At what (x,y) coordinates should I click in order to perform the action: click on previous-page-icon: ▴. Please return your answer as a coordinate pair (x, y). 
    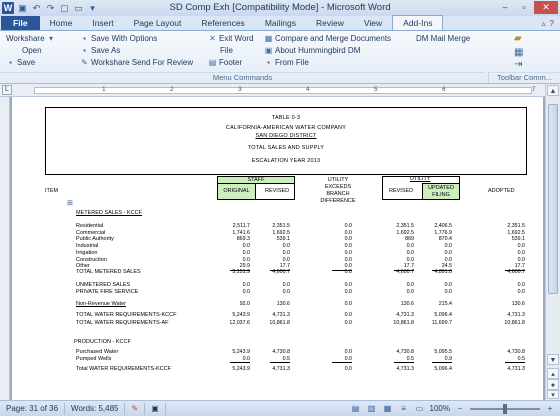
    Looking at the image, I should click on (553, 373).